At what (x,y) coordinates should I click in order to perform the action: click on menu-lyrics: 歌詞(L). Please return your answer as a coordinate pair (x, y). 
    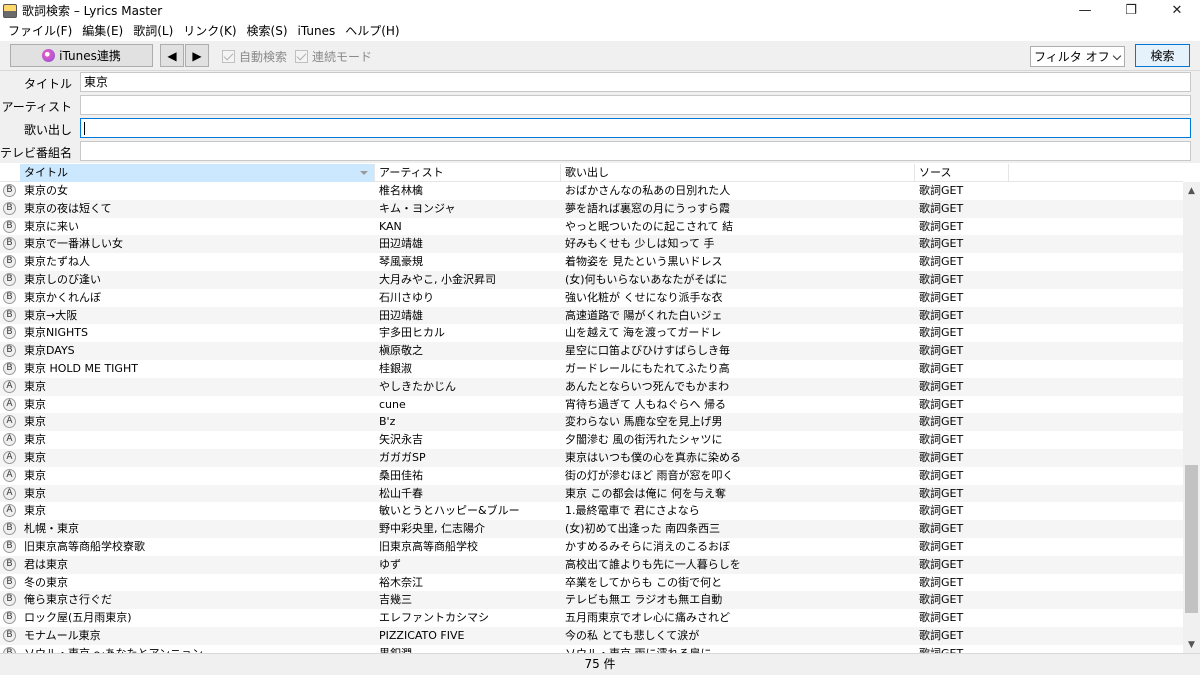
    Looking at the image, I should click on (153, 31).